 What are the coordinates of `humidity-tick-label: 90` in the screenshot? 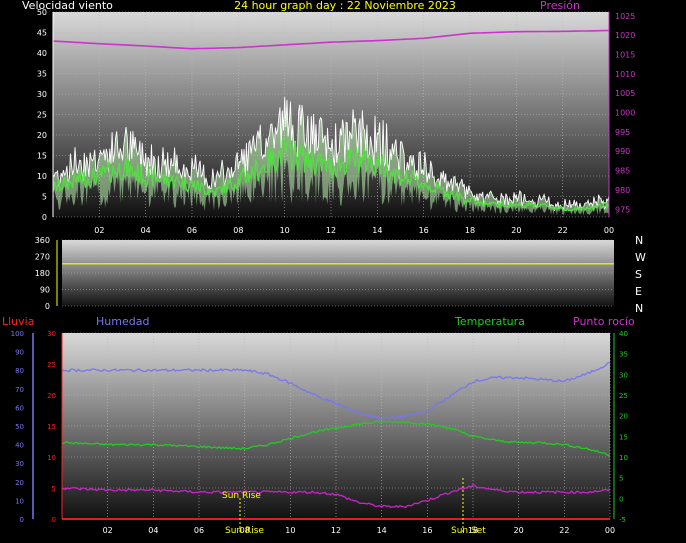 It's located at (19, 353).